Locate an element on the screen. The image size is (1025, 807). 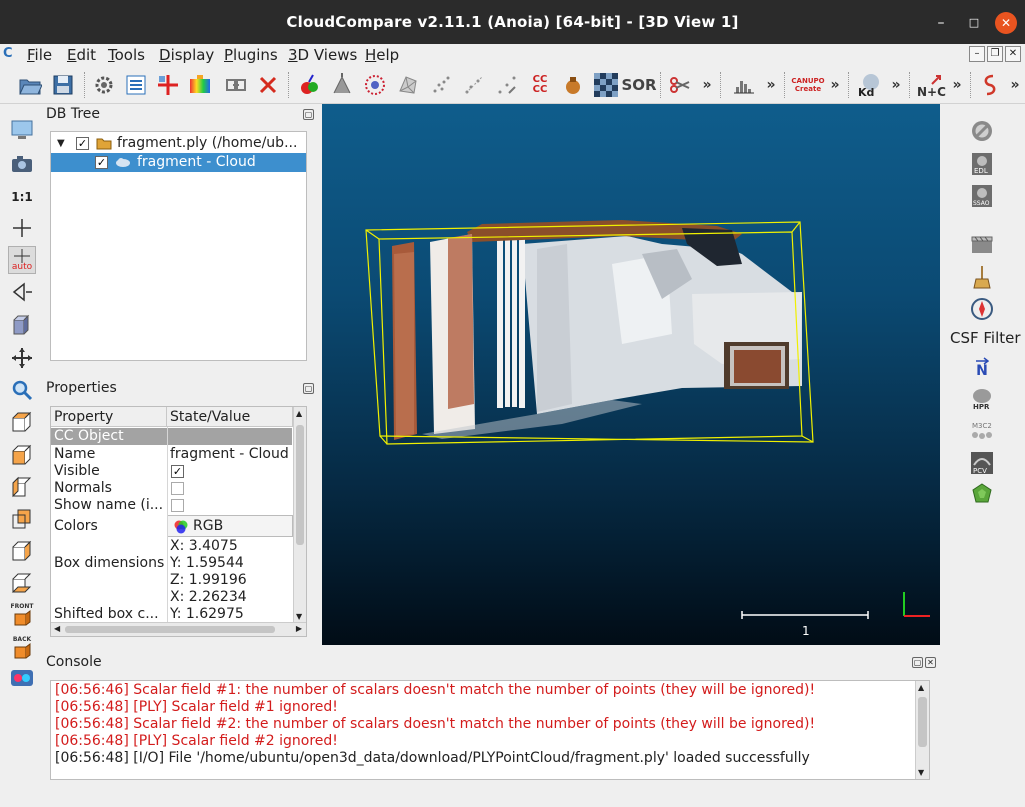
scissors-icon is located at coordinates (680, 85).